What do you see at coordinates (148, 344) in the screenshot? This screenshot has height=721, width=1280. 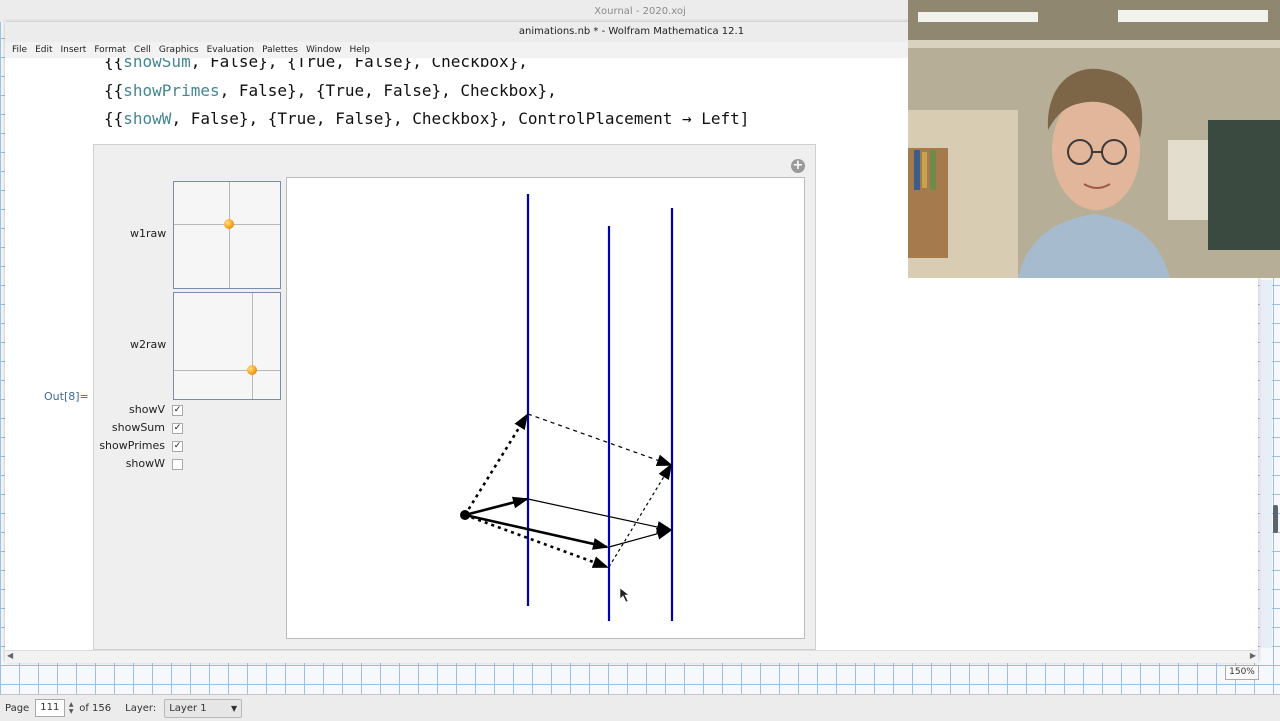 I see `slider-label-w2raw: w2raw` at bounding box center [148, 344].